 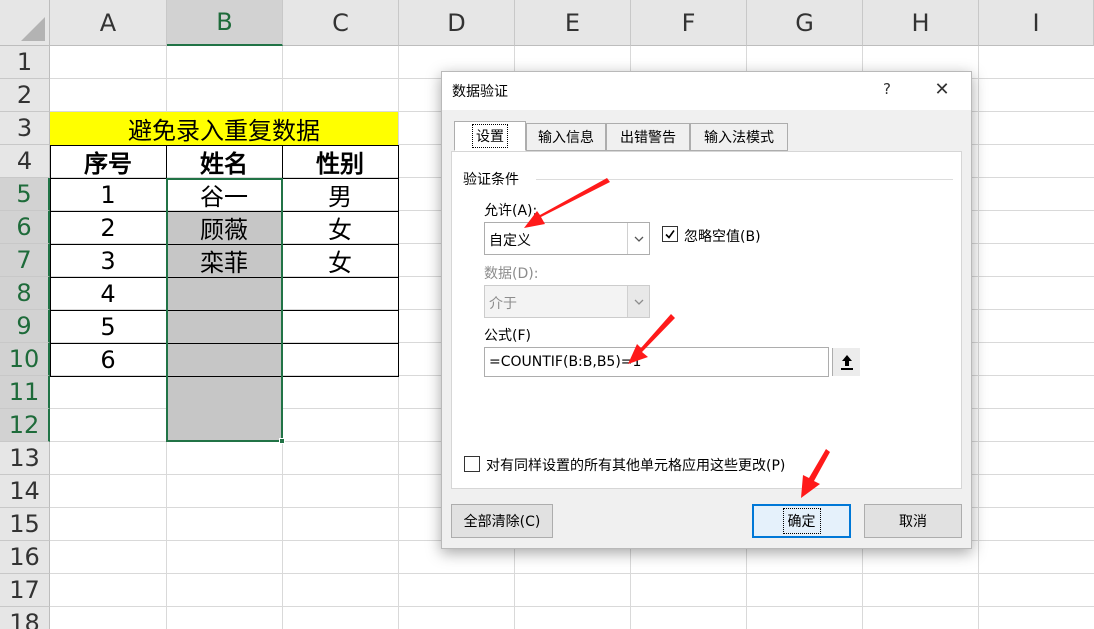 What do you see at coordinates (805, 23) in the screenshot?
I see `column-header-g: G` at bounding box center [805, 23].